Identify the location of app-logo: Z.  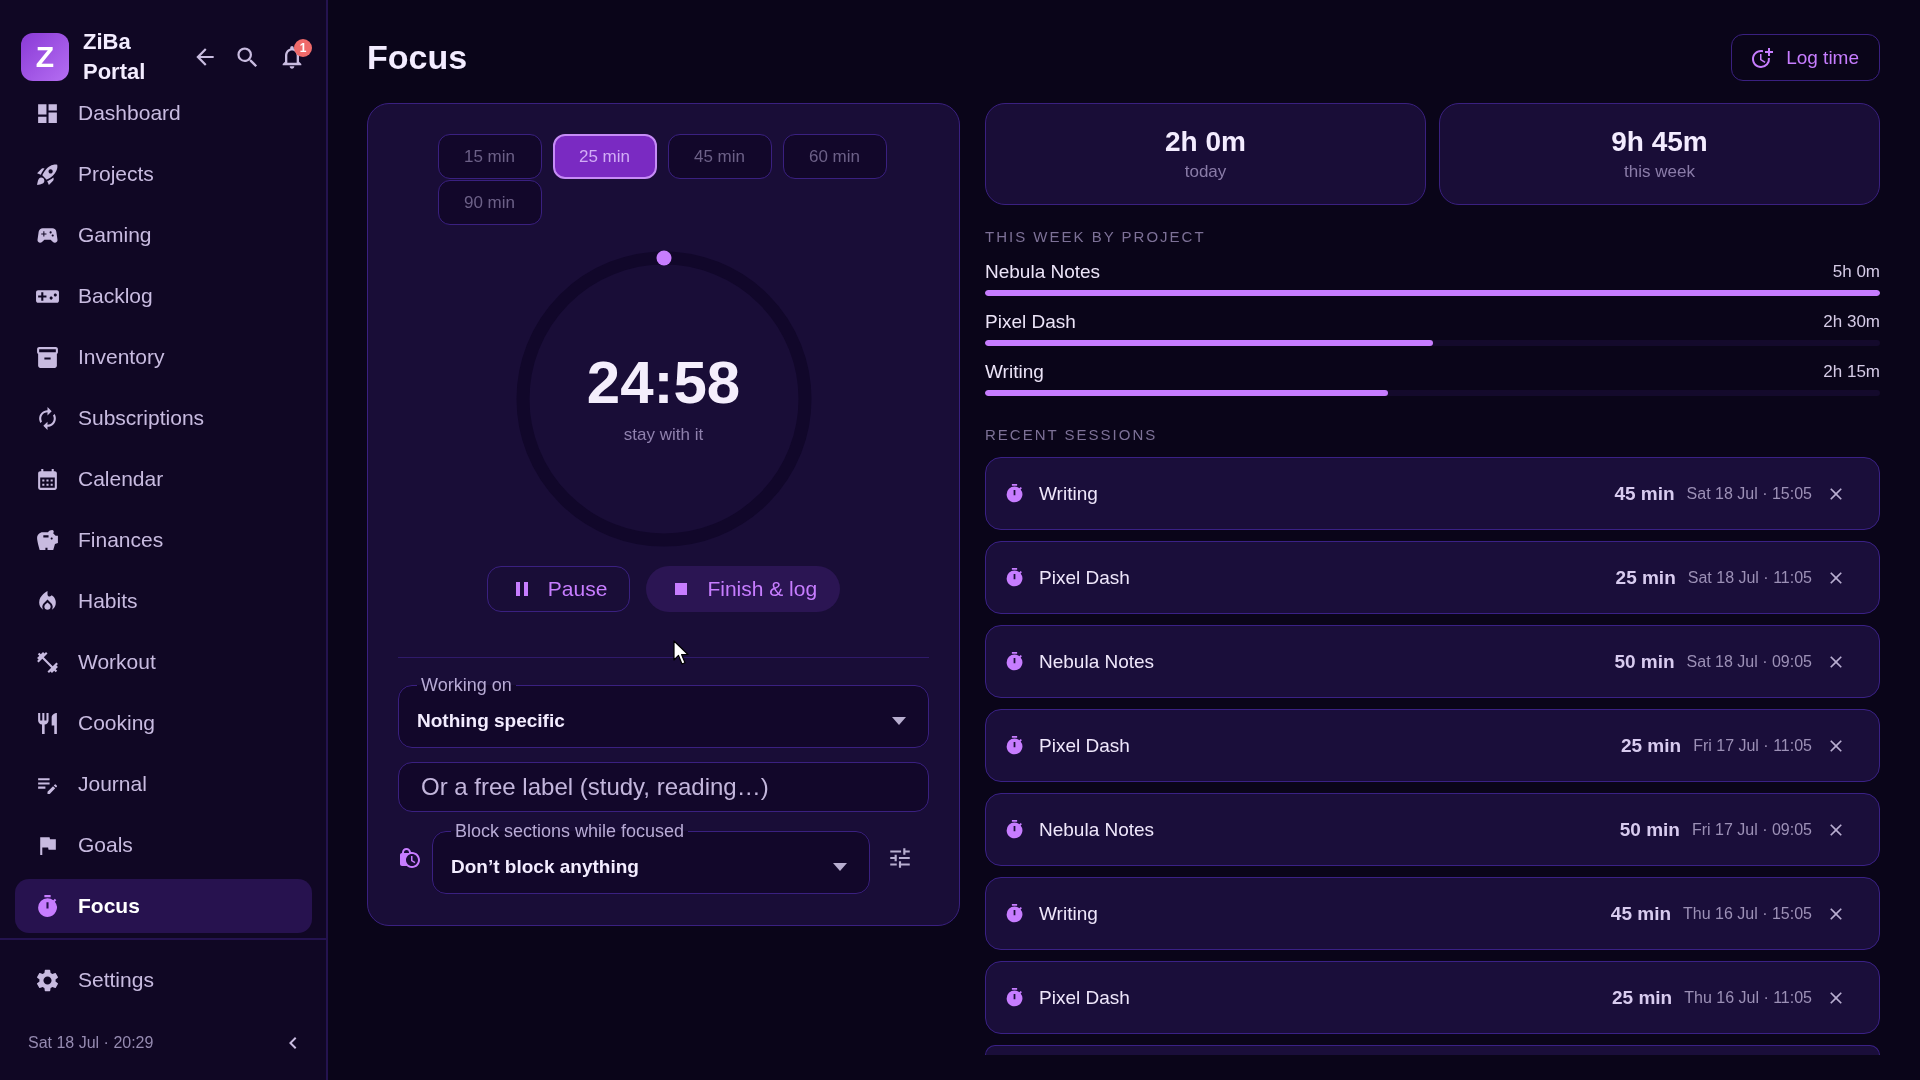
(45, 57).